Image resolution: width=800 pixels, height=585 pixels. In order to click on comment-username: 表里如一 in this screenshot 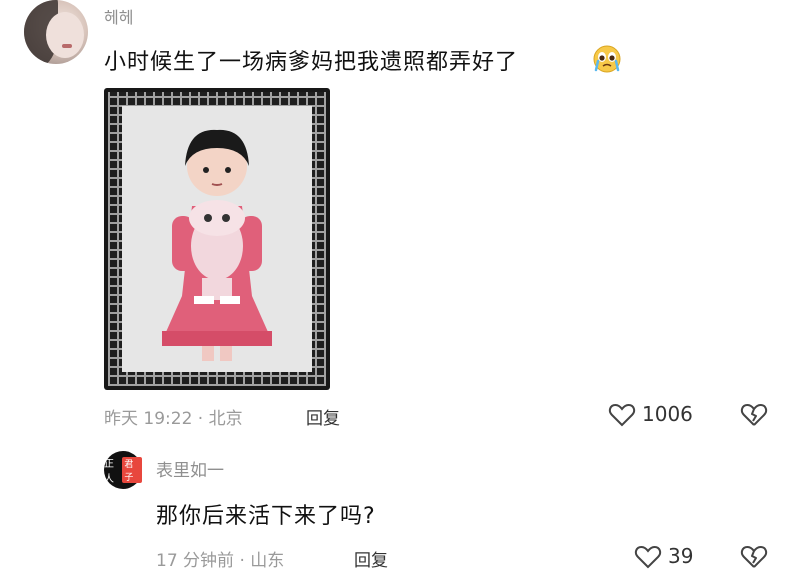, I will do `click(190, 468)`.